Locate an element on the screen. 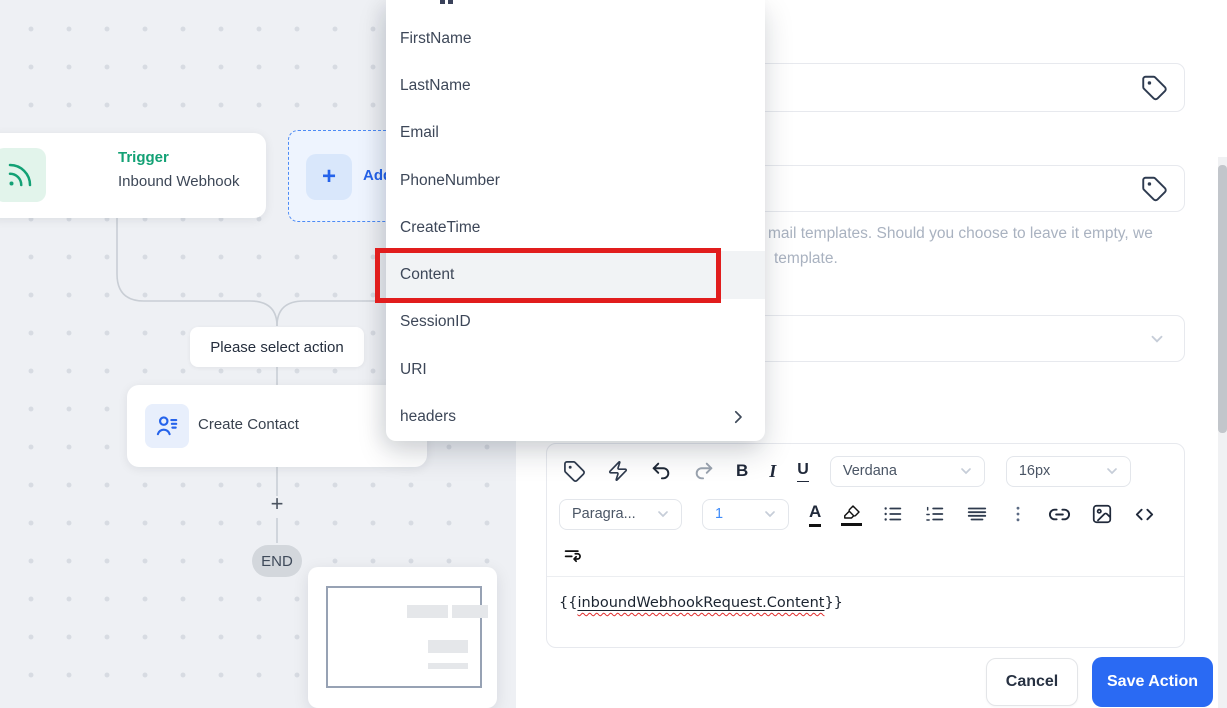 This screenshot has width=1227, height=708. redo-icon is located at coordinates (704, 471).